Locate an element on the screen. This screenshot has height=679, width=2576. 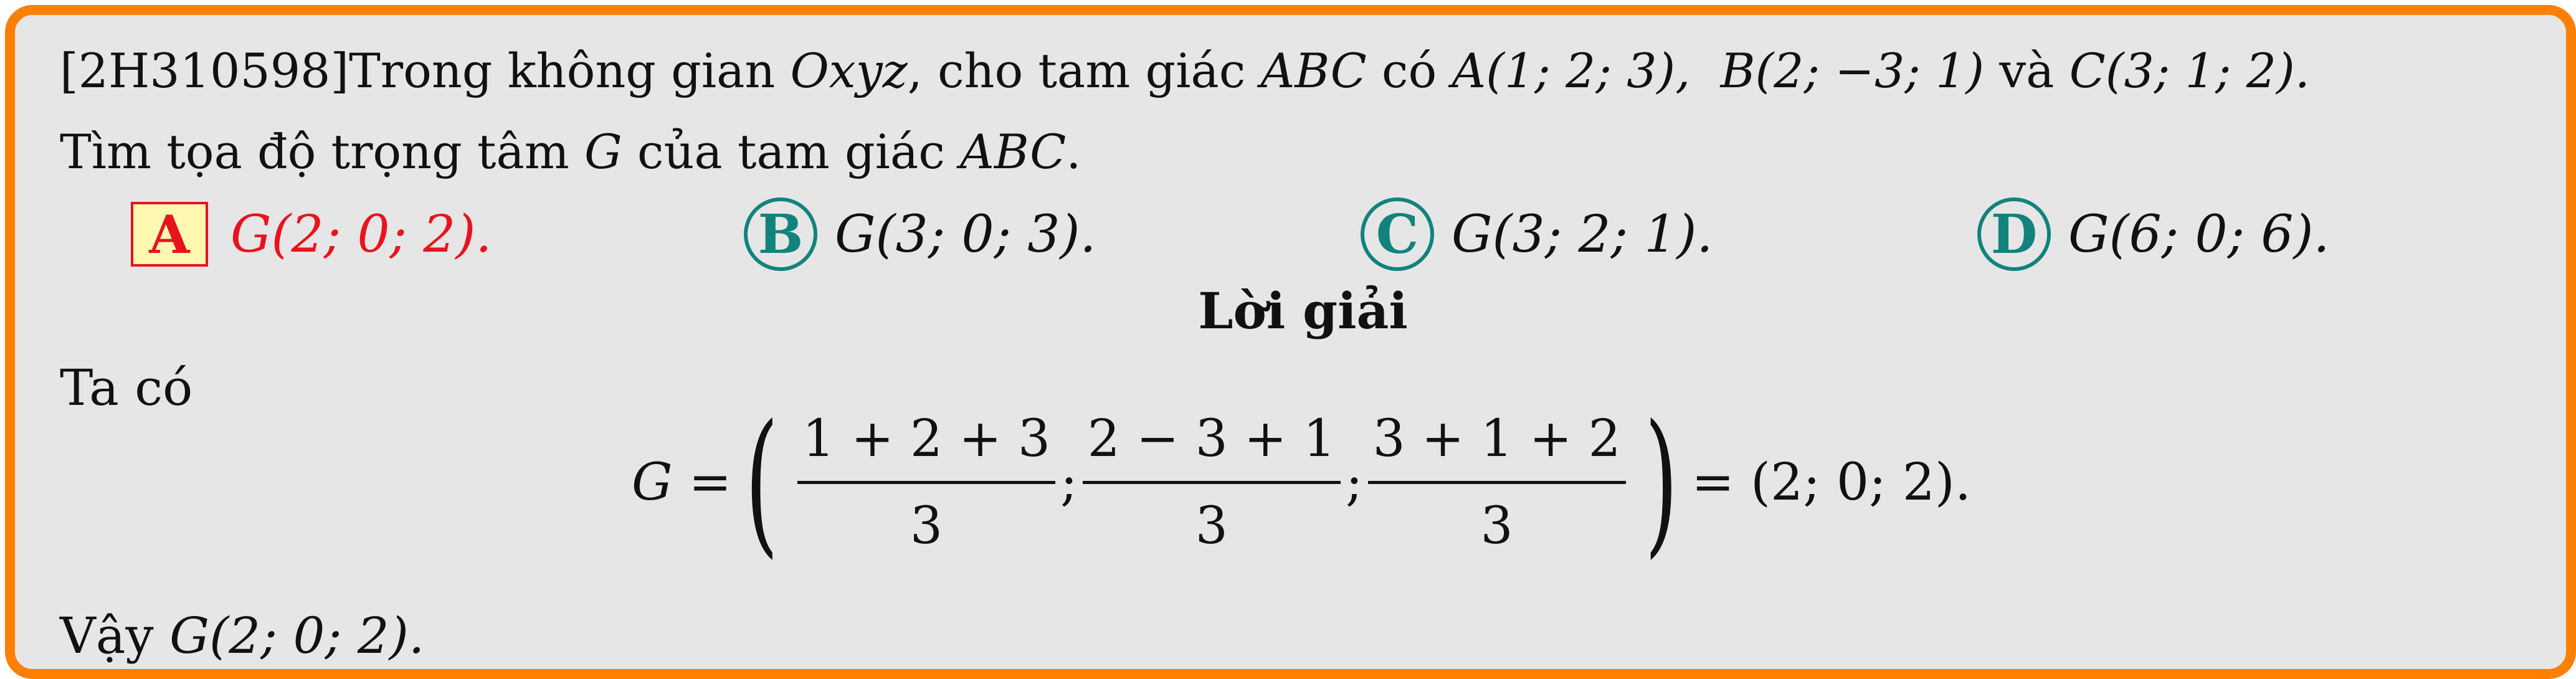
solution-title: Lời giải is located at coordinates (1303, 311).